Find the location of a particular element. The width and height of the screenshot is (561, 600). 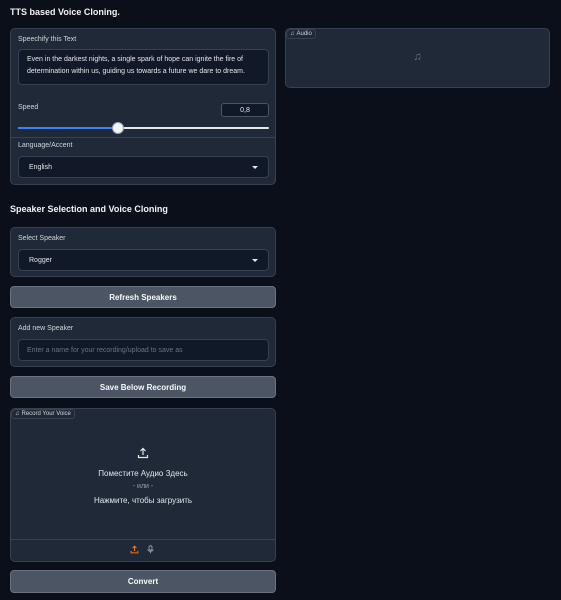

upload-mode-icon is located at coordinates (134, 550).